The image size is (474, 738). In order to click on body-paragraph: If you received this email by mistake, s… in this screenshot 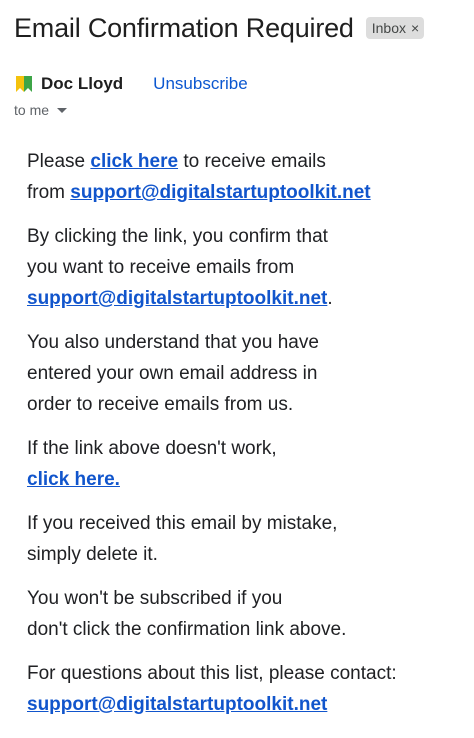, I will do `click(242, 539)`.